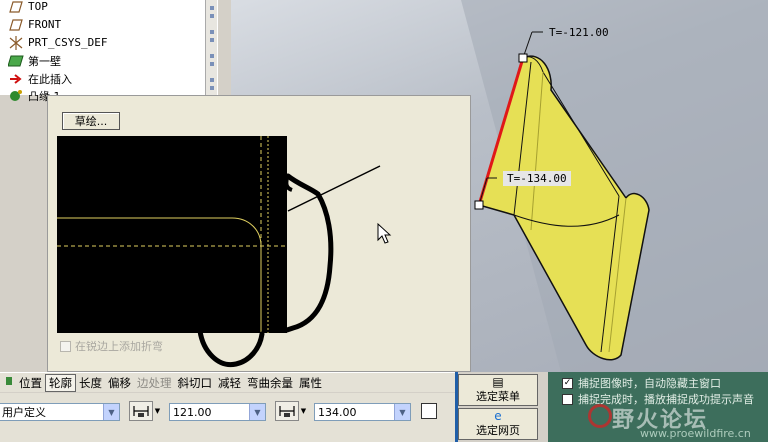  What do you see at coordinates (310, 383) in the screenshot?
I see `tab-properties: 属性` at bounding box center [310, 383].